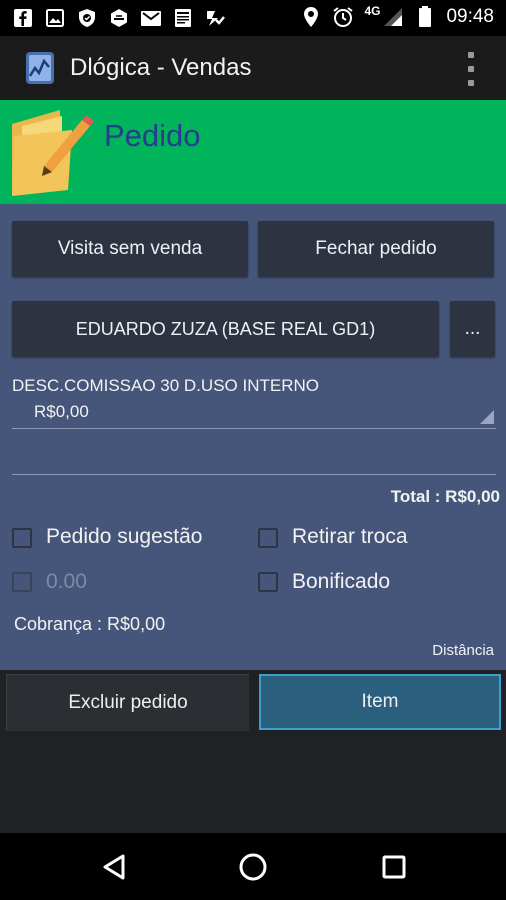 Image resolution: width=506 pixels, height=900 pixels. What do you see at coordinates (268, 538) in the screenshot?
I see `withdraw-exchange-checkbox` at bounding box center [268, 538].